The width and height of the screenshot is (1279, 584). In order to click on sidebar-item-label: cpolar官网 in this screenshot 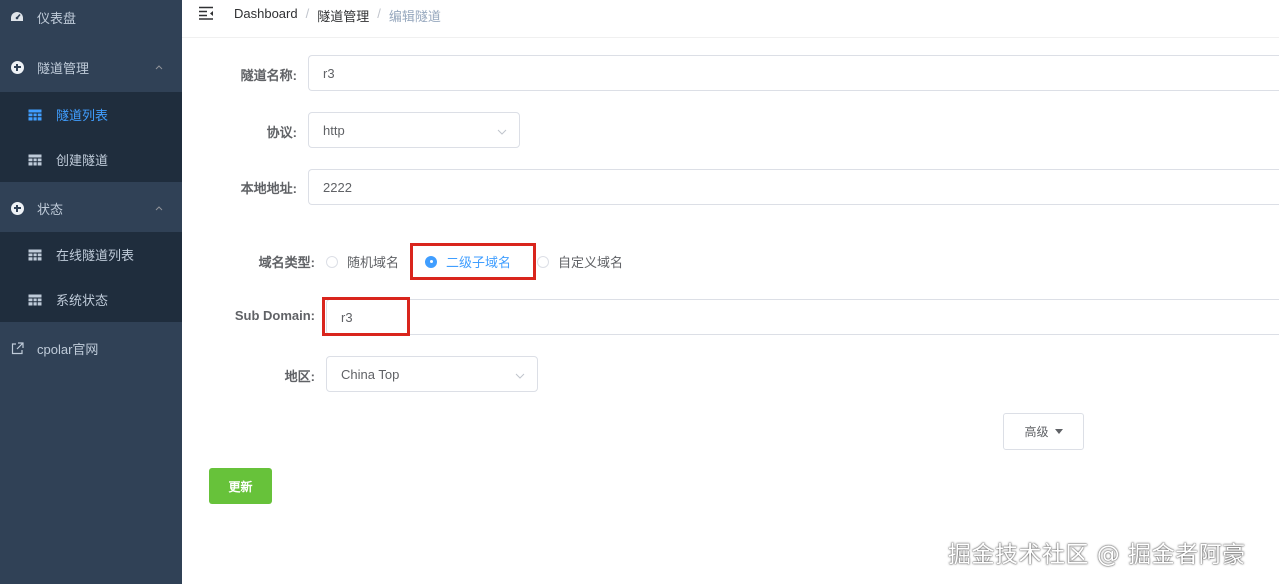, I will do `click(68, 349)`.